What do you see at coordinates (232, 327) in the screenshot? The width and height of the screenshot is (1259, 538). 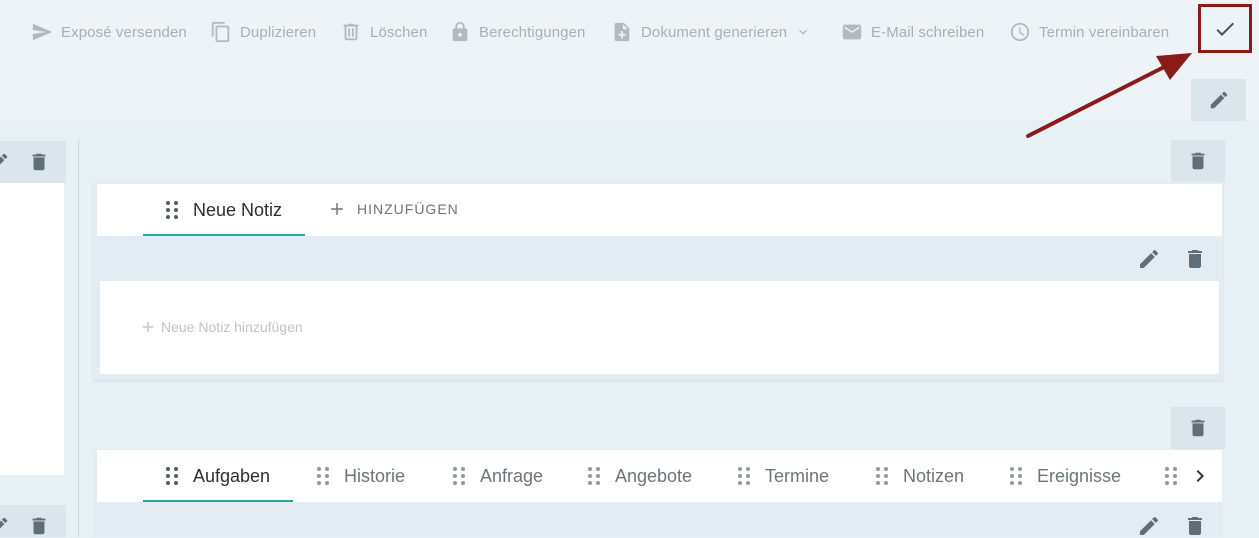 I see `add-note-label: Neue Notiz hinzufügen` at bounding box center [232, 327].